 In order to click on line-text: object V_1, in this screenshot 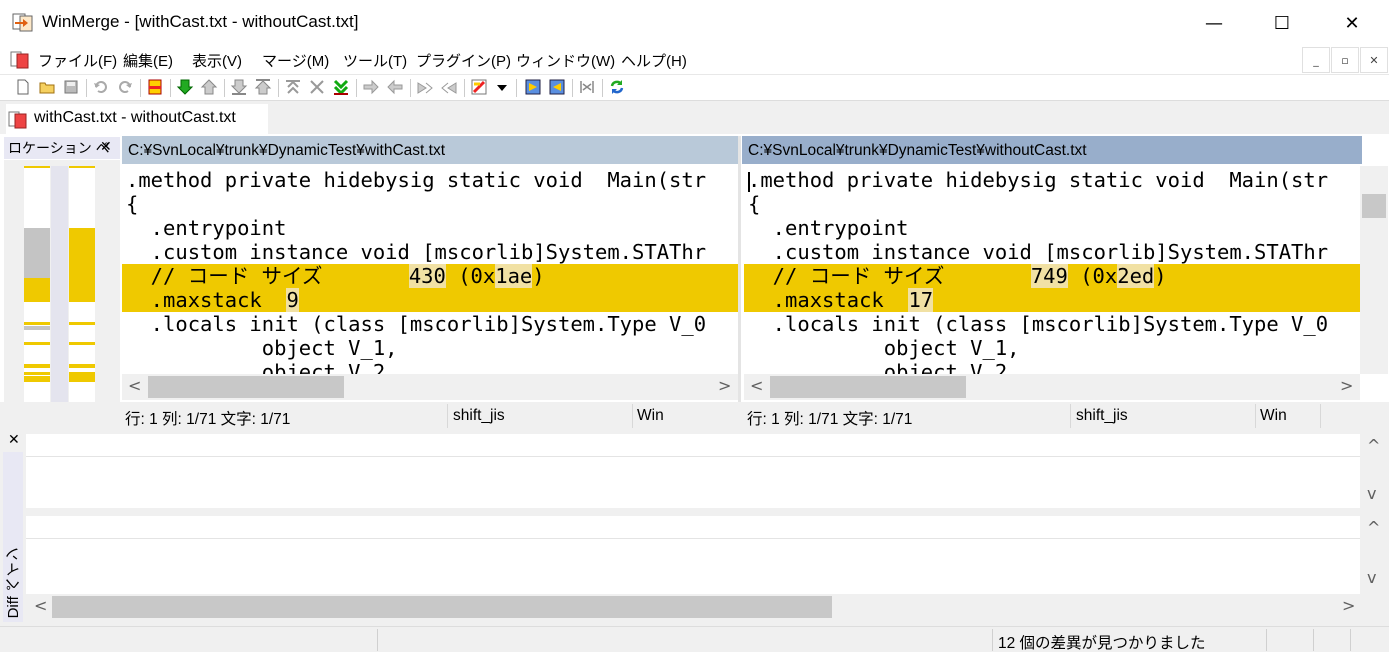, I will do `click(884, 348)`.